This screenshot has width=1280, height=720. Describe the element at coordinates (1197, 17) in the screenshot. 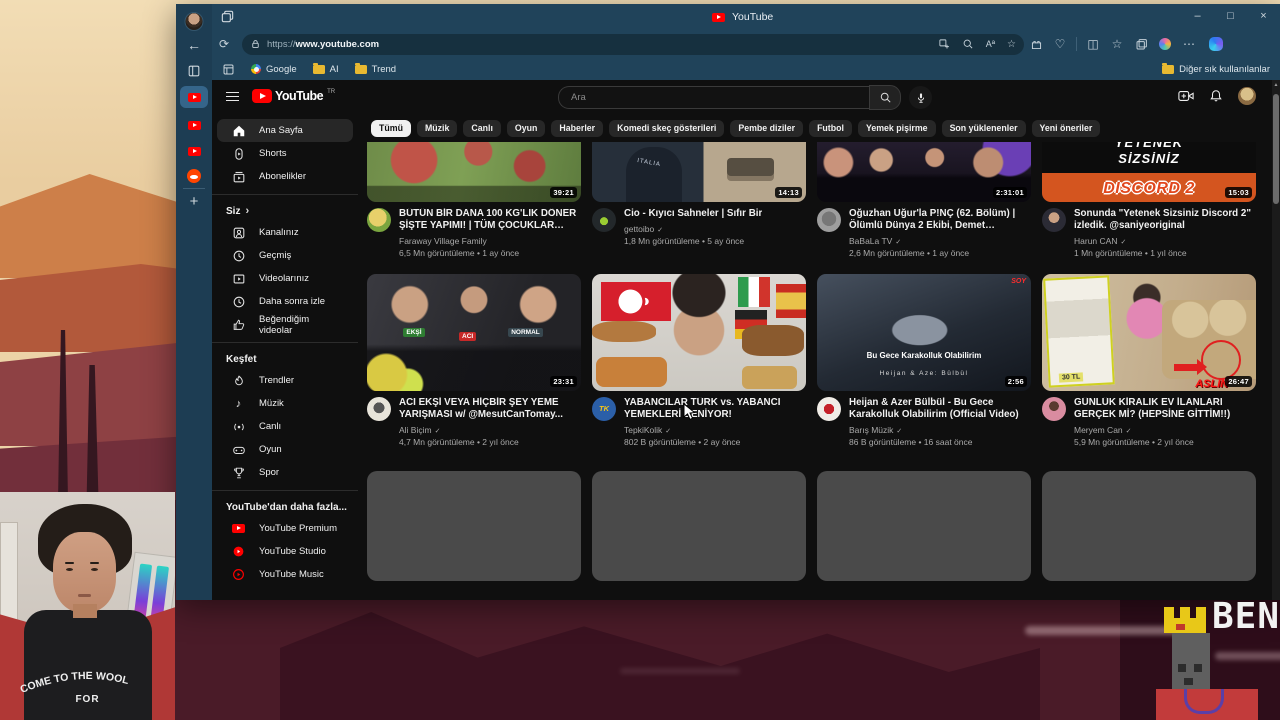

I see `minimize-button: –` at that location.